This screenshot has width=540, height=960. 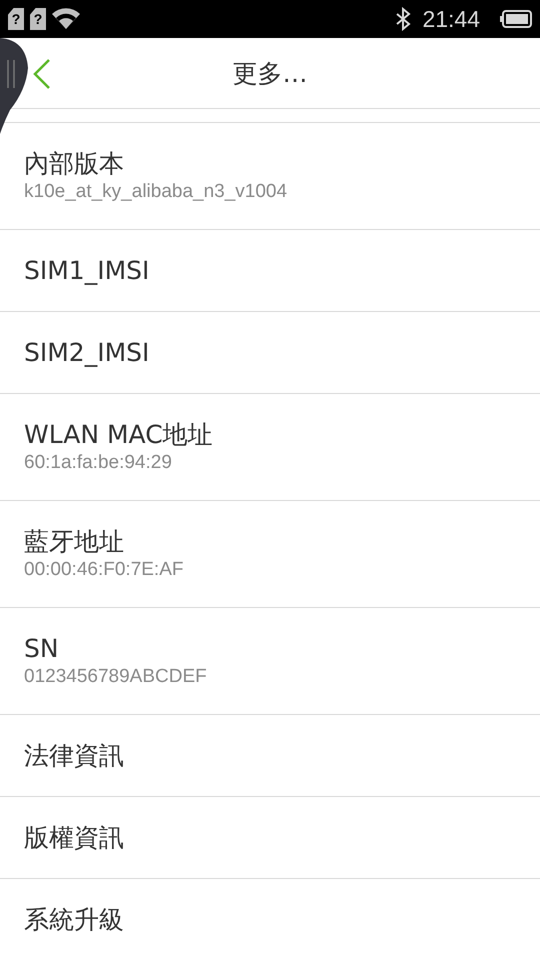 What do you see at coordinates (98, 463) in the screenshot?
I see `row-value: 60:1a:fa:be:94:29` at bounding box center [98, 463].